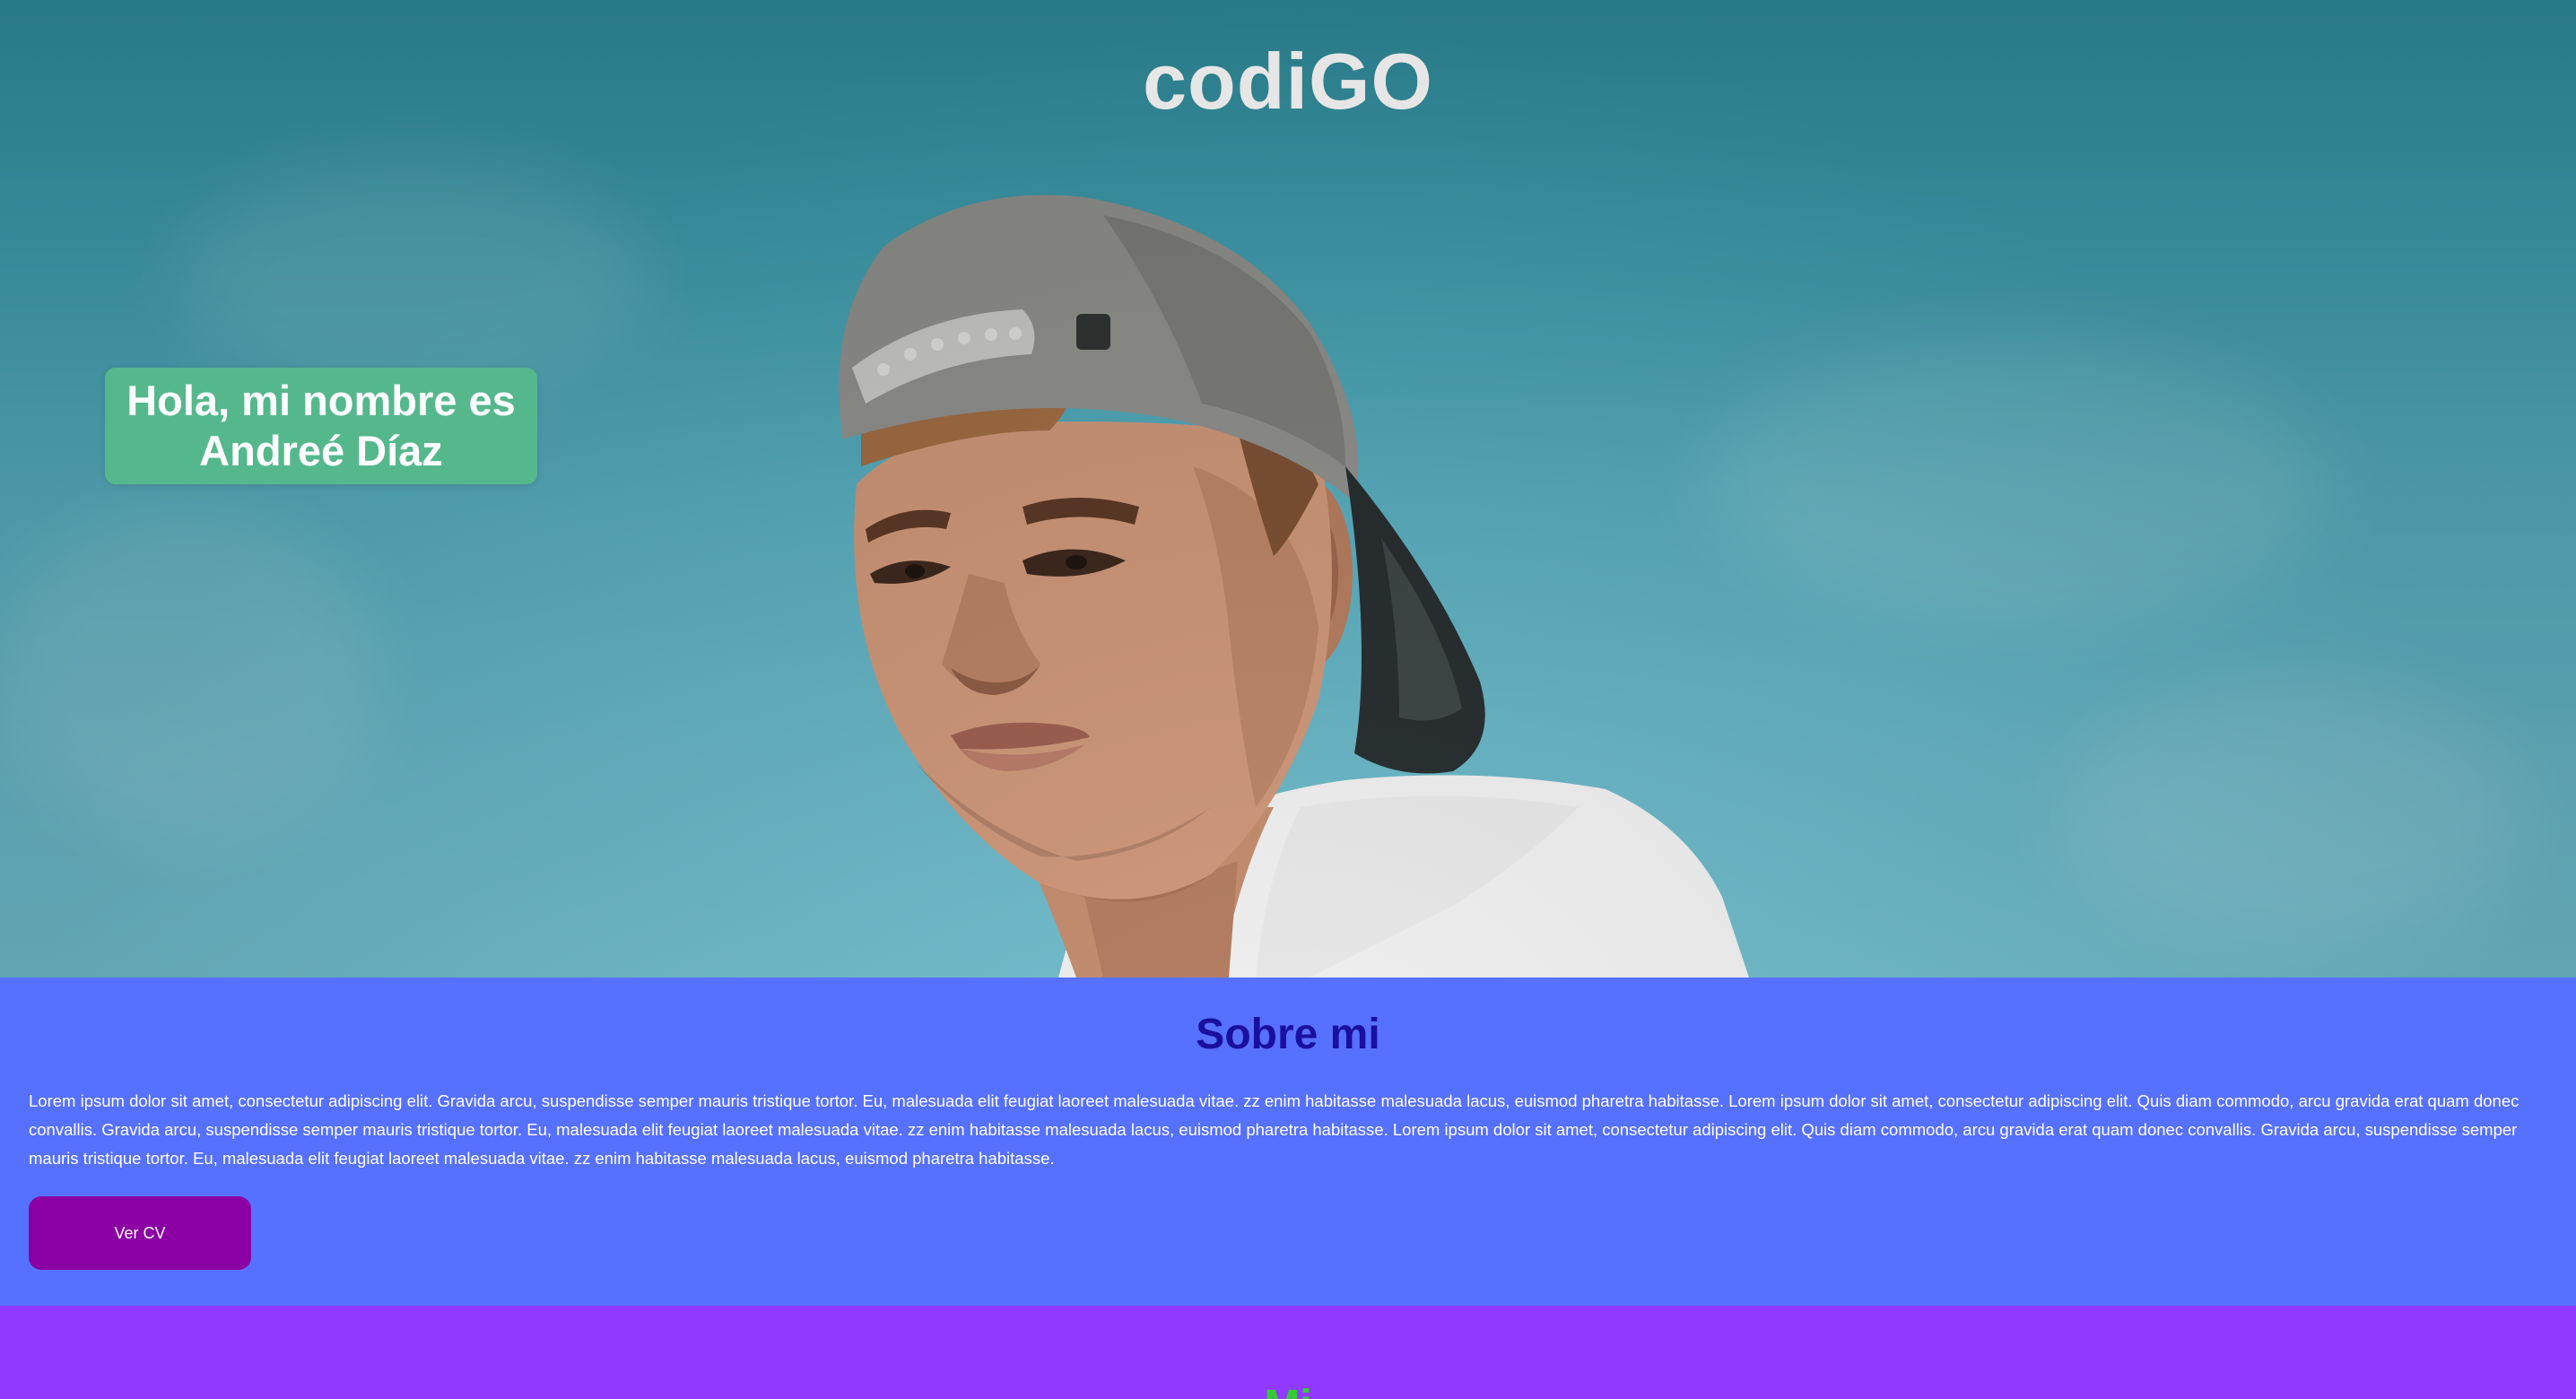  What do you see at coordinates (140, 1233) in the screenshot?
I see `view-cv-button: Ver CV` at bounding box center [140, 1233].